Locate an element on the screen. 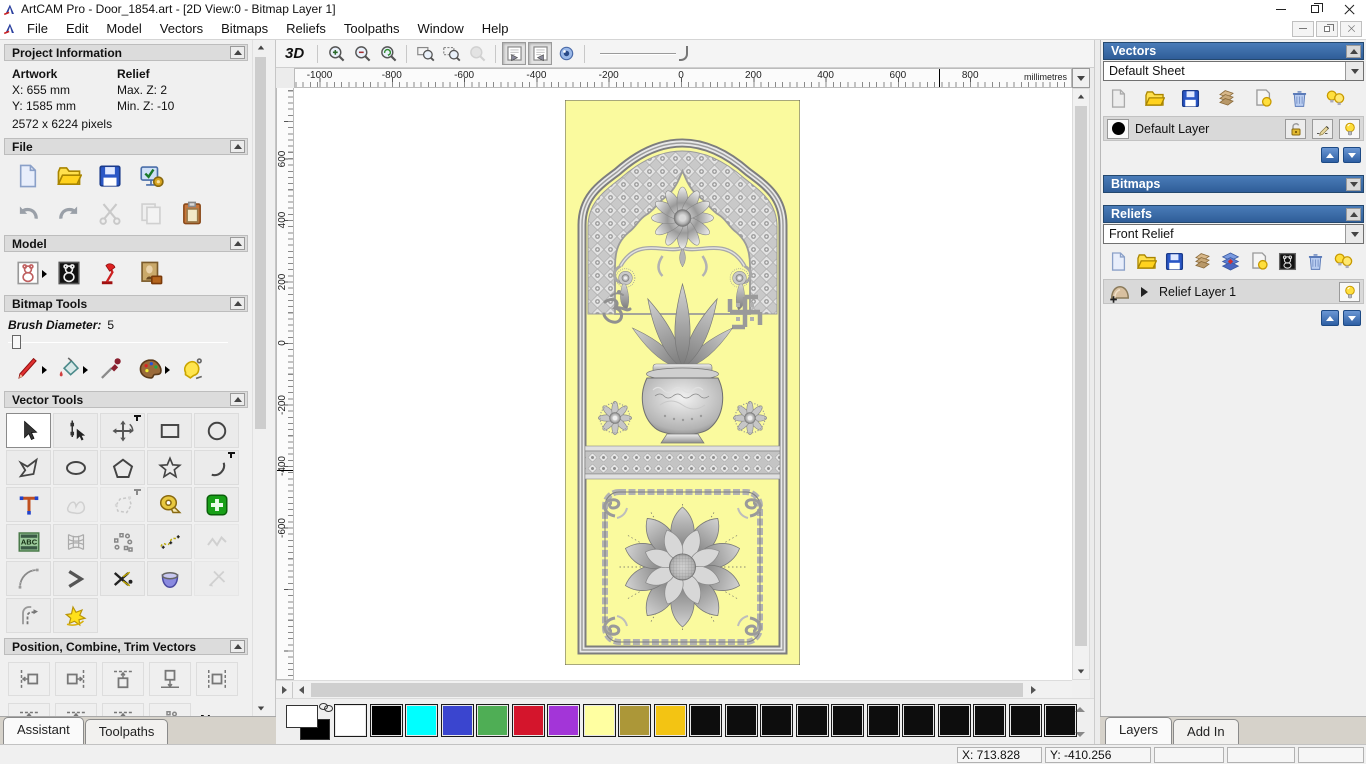 Image resolution: width=1366 pixels, height=764 pixels. node-editing-tool is located at coordinates (75, 430).